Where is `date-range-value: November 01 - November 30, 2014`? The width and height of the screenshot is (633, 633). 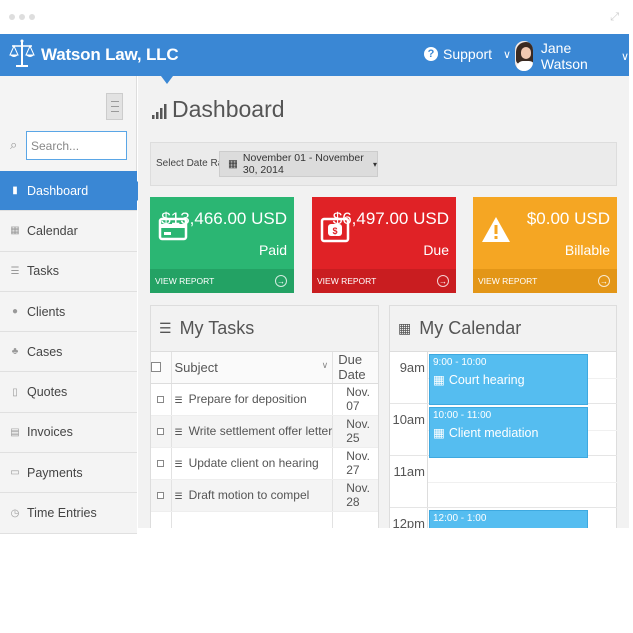
date-range-value: November 01 - November 30, 2014 is located at coordinates (303, 164).